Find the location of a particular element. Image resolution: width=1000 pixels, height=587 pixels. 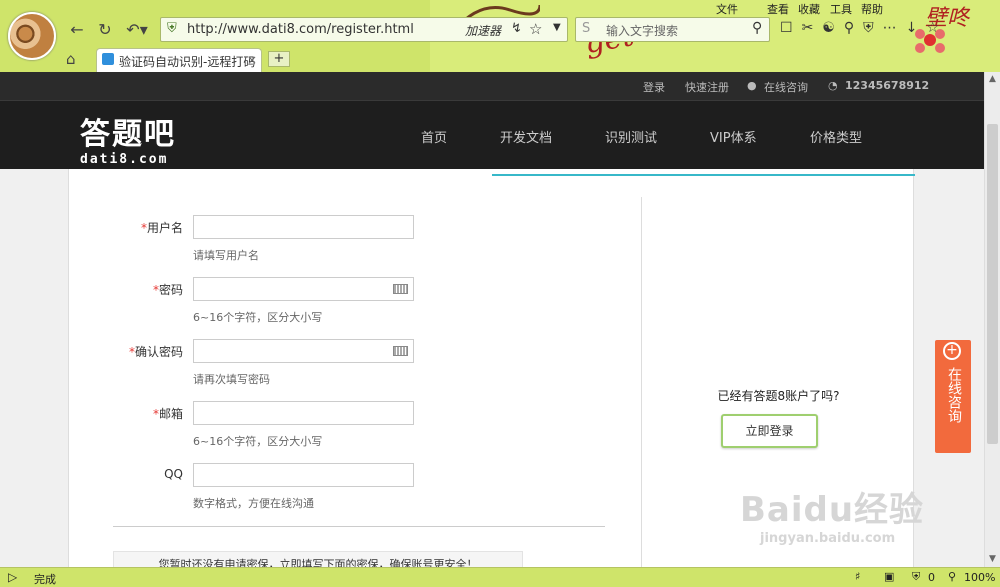

password-label-text: 密码 is located at coordinates (170, 290).